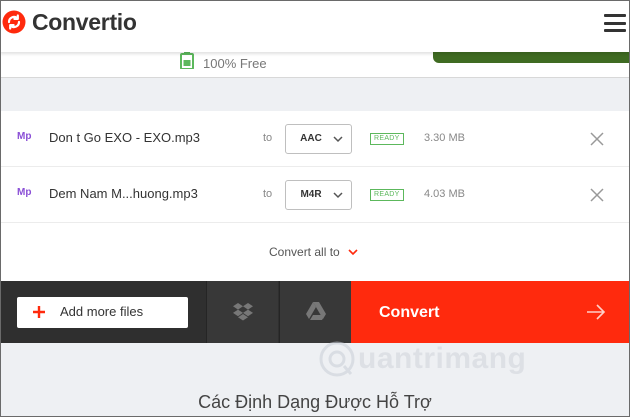 This screenshot has width=630, height=417. What do you see at coordinates (409, 312) in the screenshot?
I see `convert-label: Convert` at bounding box center [409, 312].